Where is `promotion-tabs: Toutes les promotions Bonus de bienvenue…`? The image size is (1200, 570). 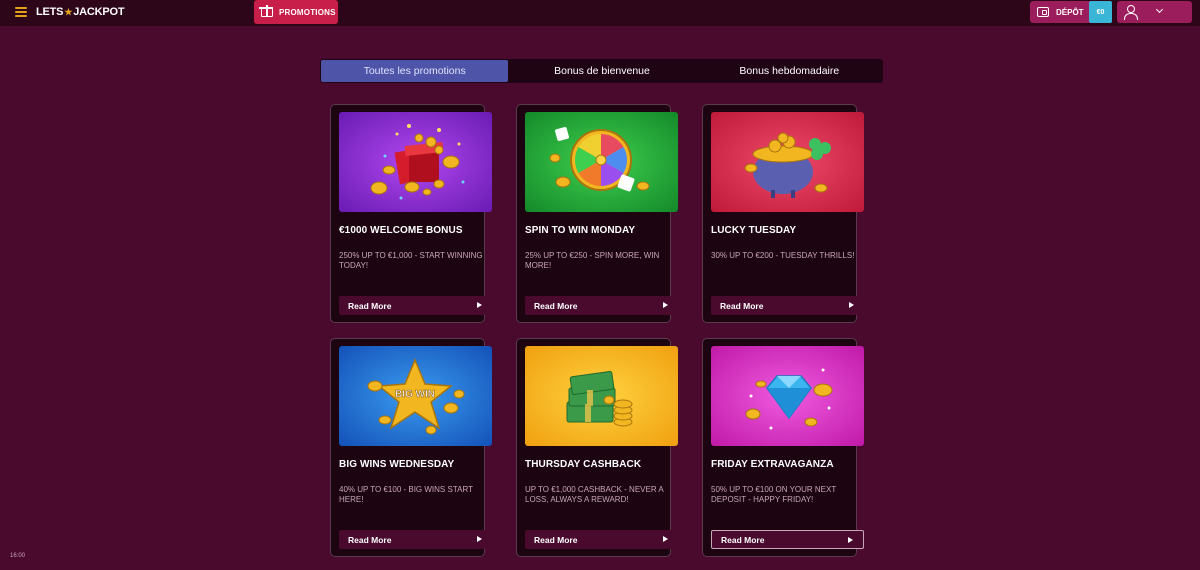
promotion-tabs: Toutes les promotions Bonus de bienvenue… is located at coordinates (601, 71).